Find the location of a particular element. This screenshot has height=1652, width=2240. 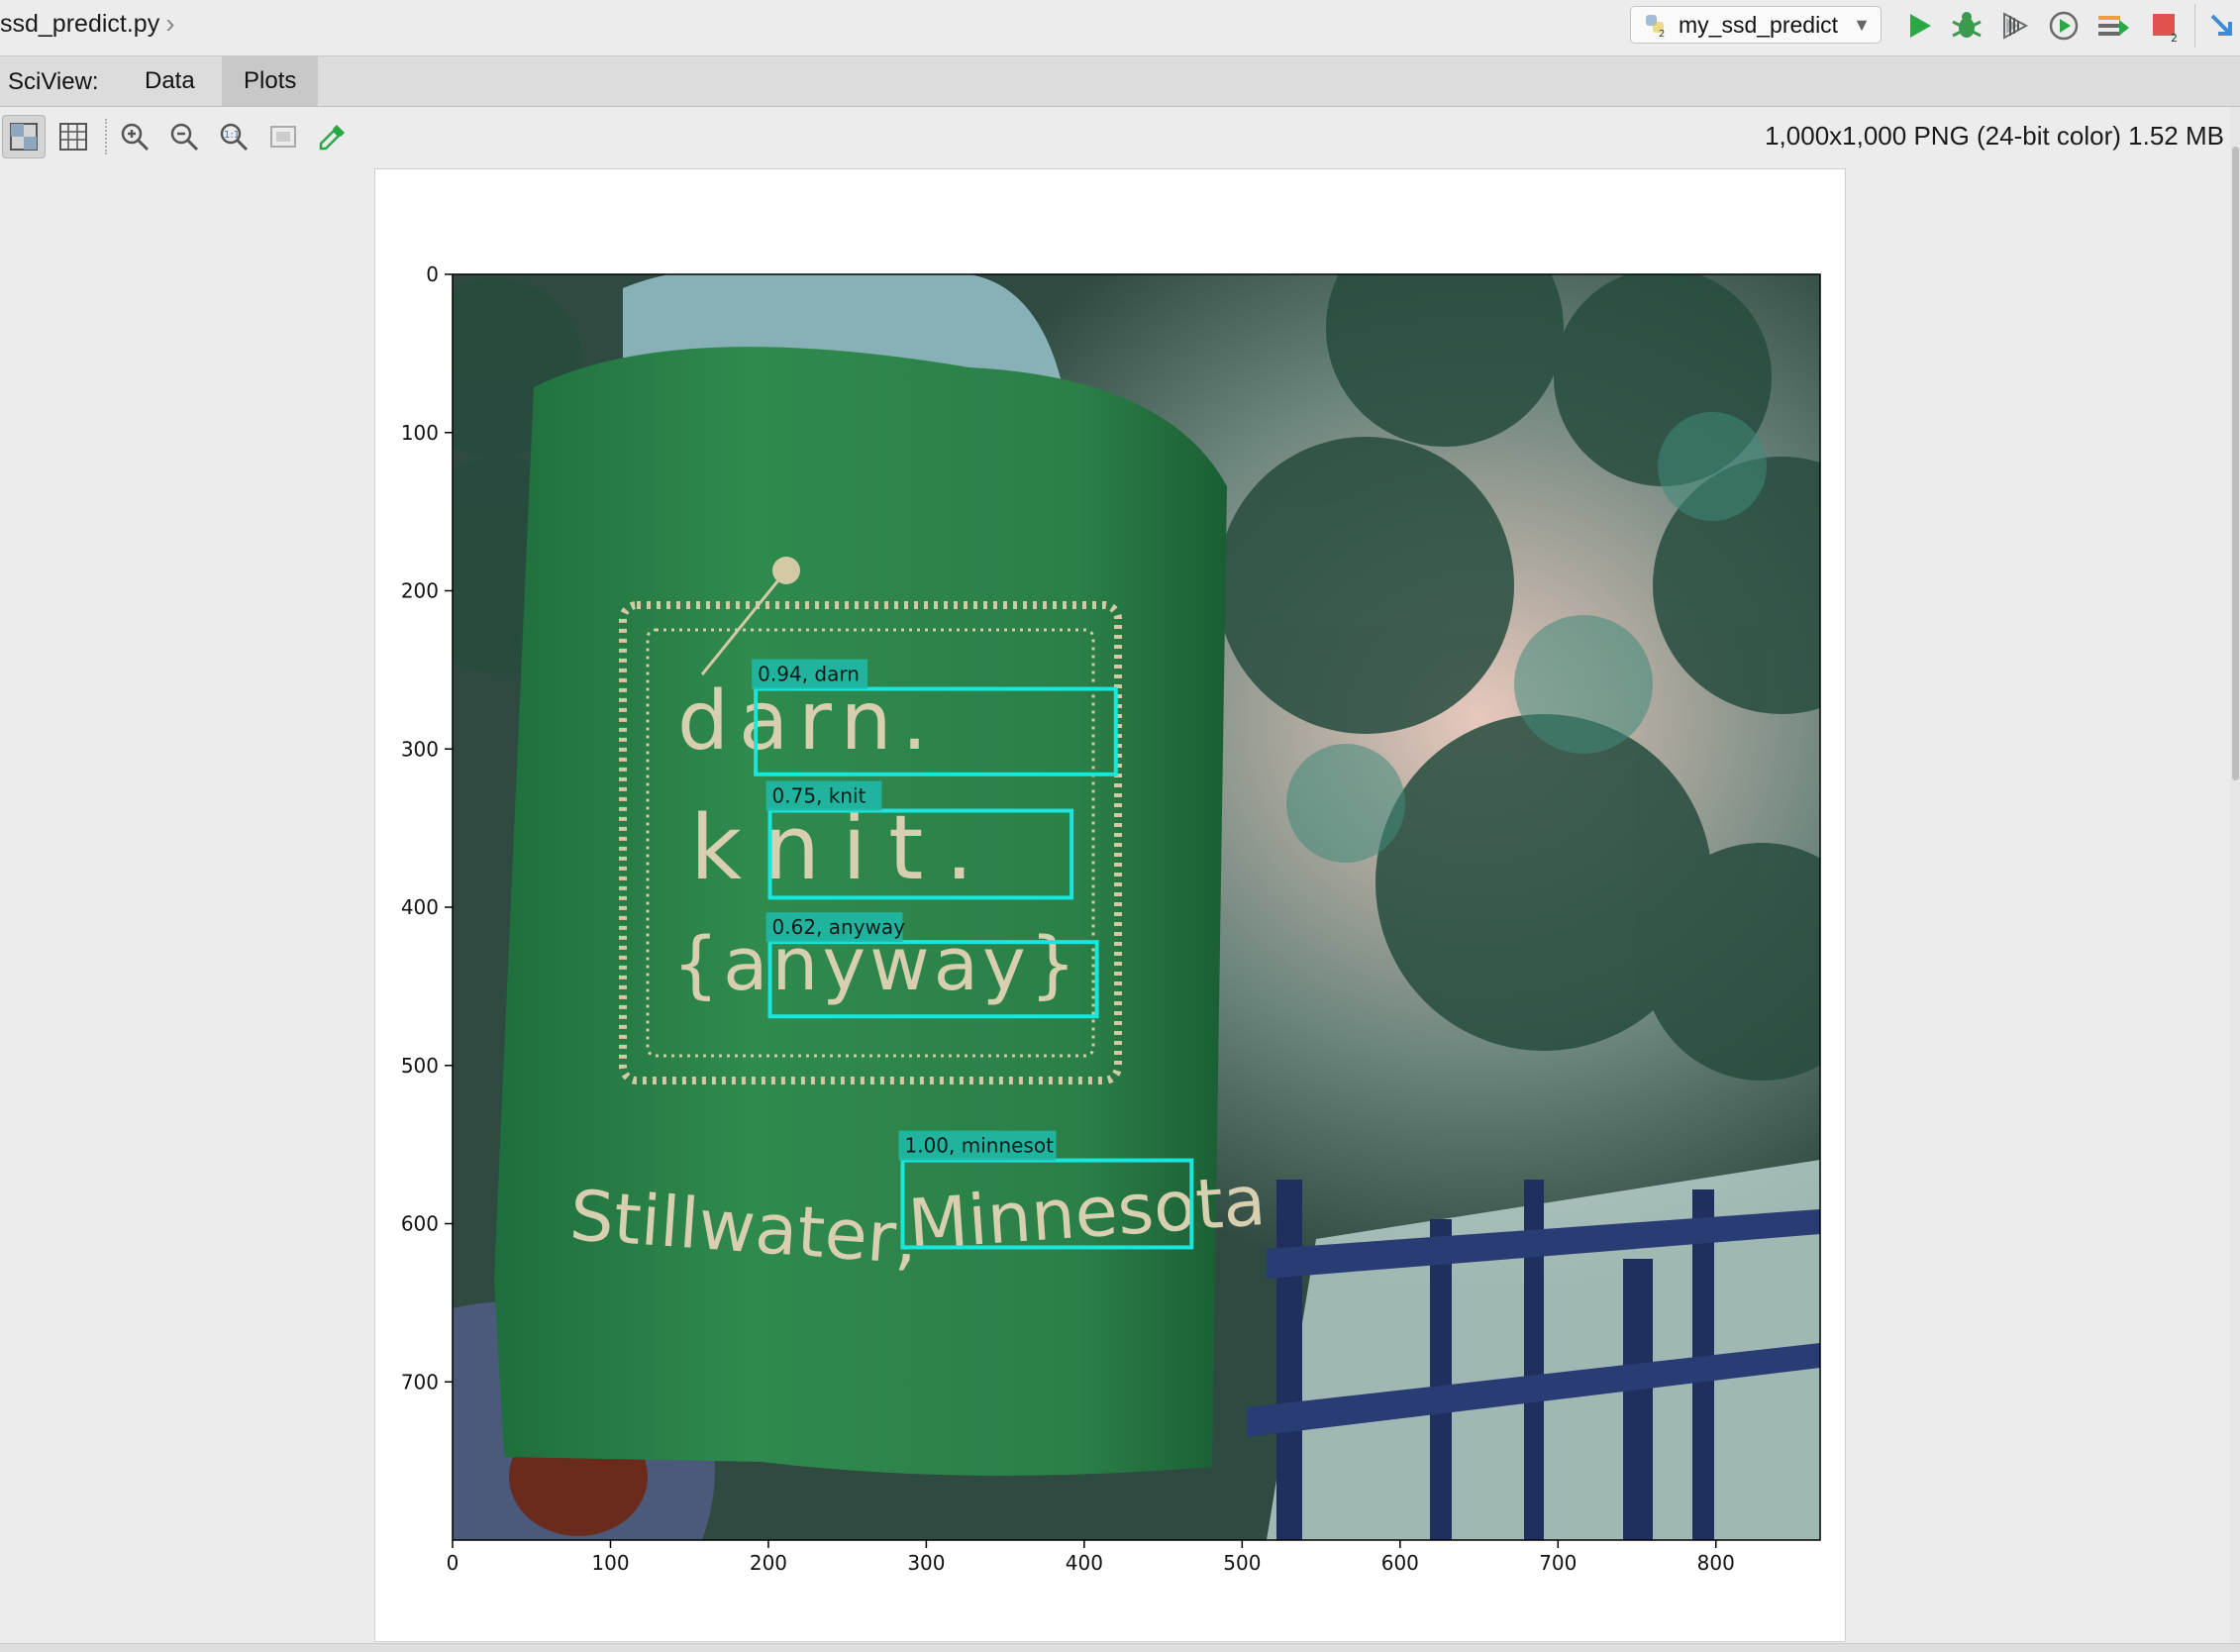

zoom-out-button is located at coordinates (184, 137).